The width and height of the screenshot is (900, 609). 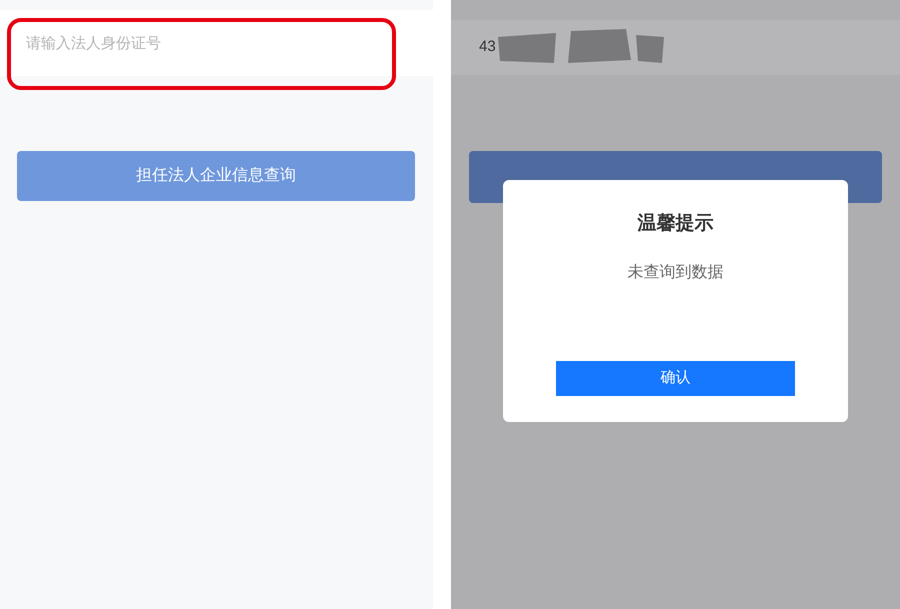 I want to click on query-button: 担任法人企业信息查询, so click(x=216, y=176).